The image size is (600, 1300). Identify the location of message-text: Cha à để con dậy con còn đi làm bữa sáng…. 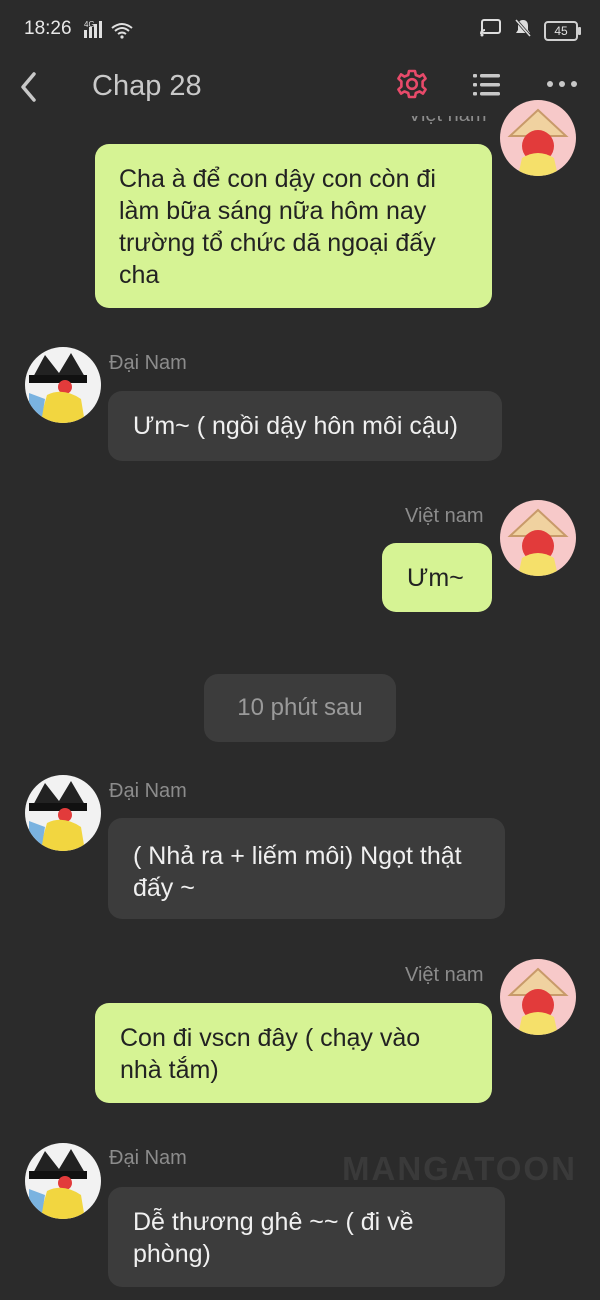
(277, 227).